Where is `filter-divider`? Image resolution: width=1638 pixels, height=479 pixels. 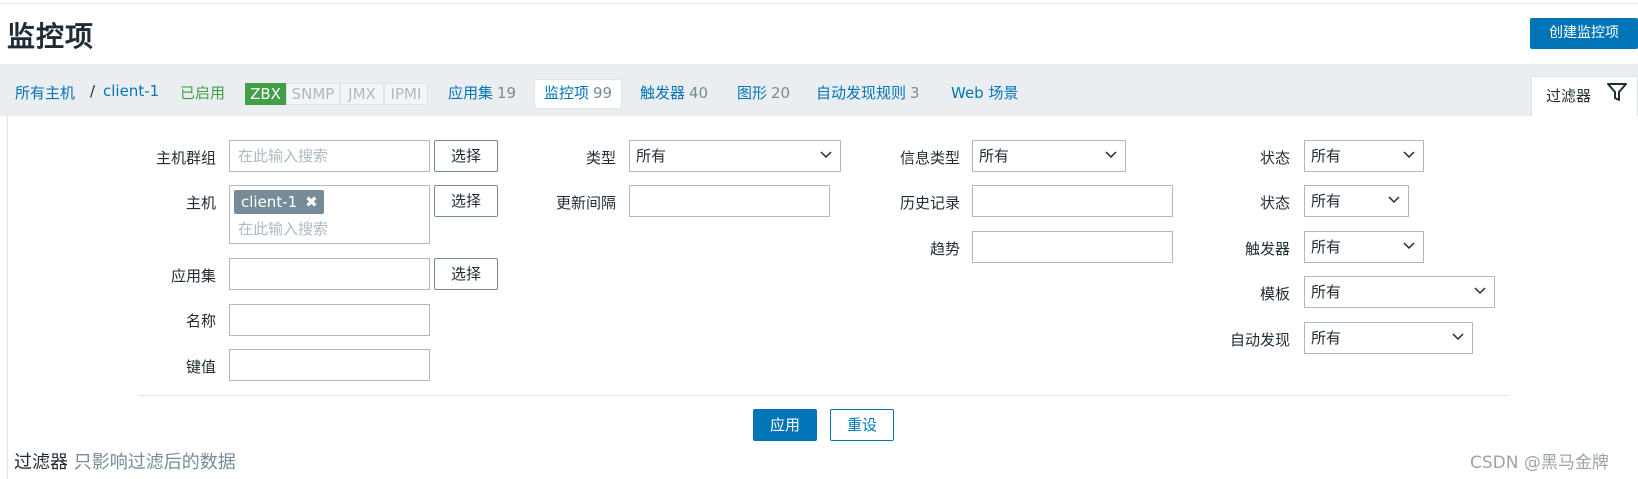 filter-divider is located at coordinates (823, 395).